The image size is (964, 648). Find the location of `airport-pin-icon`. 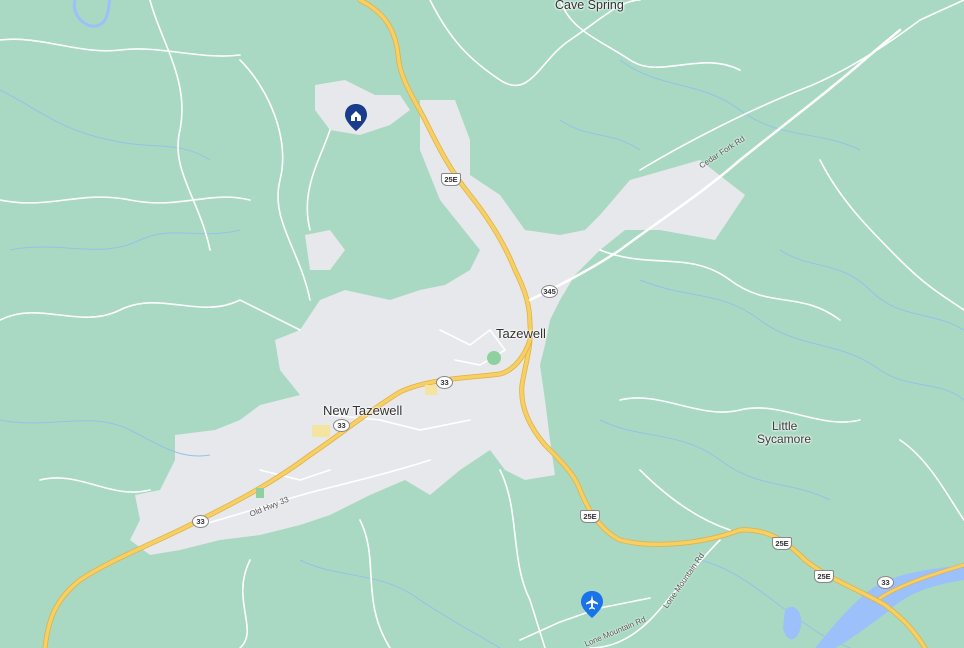

airport-pin-icon is located at coordinates (592, 605).